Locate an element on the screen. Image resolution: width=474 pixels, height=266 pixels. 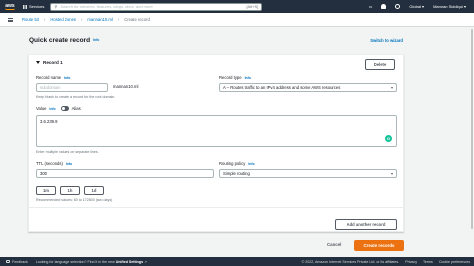
ttl-input: 300 is located at coordinates (125, 173).